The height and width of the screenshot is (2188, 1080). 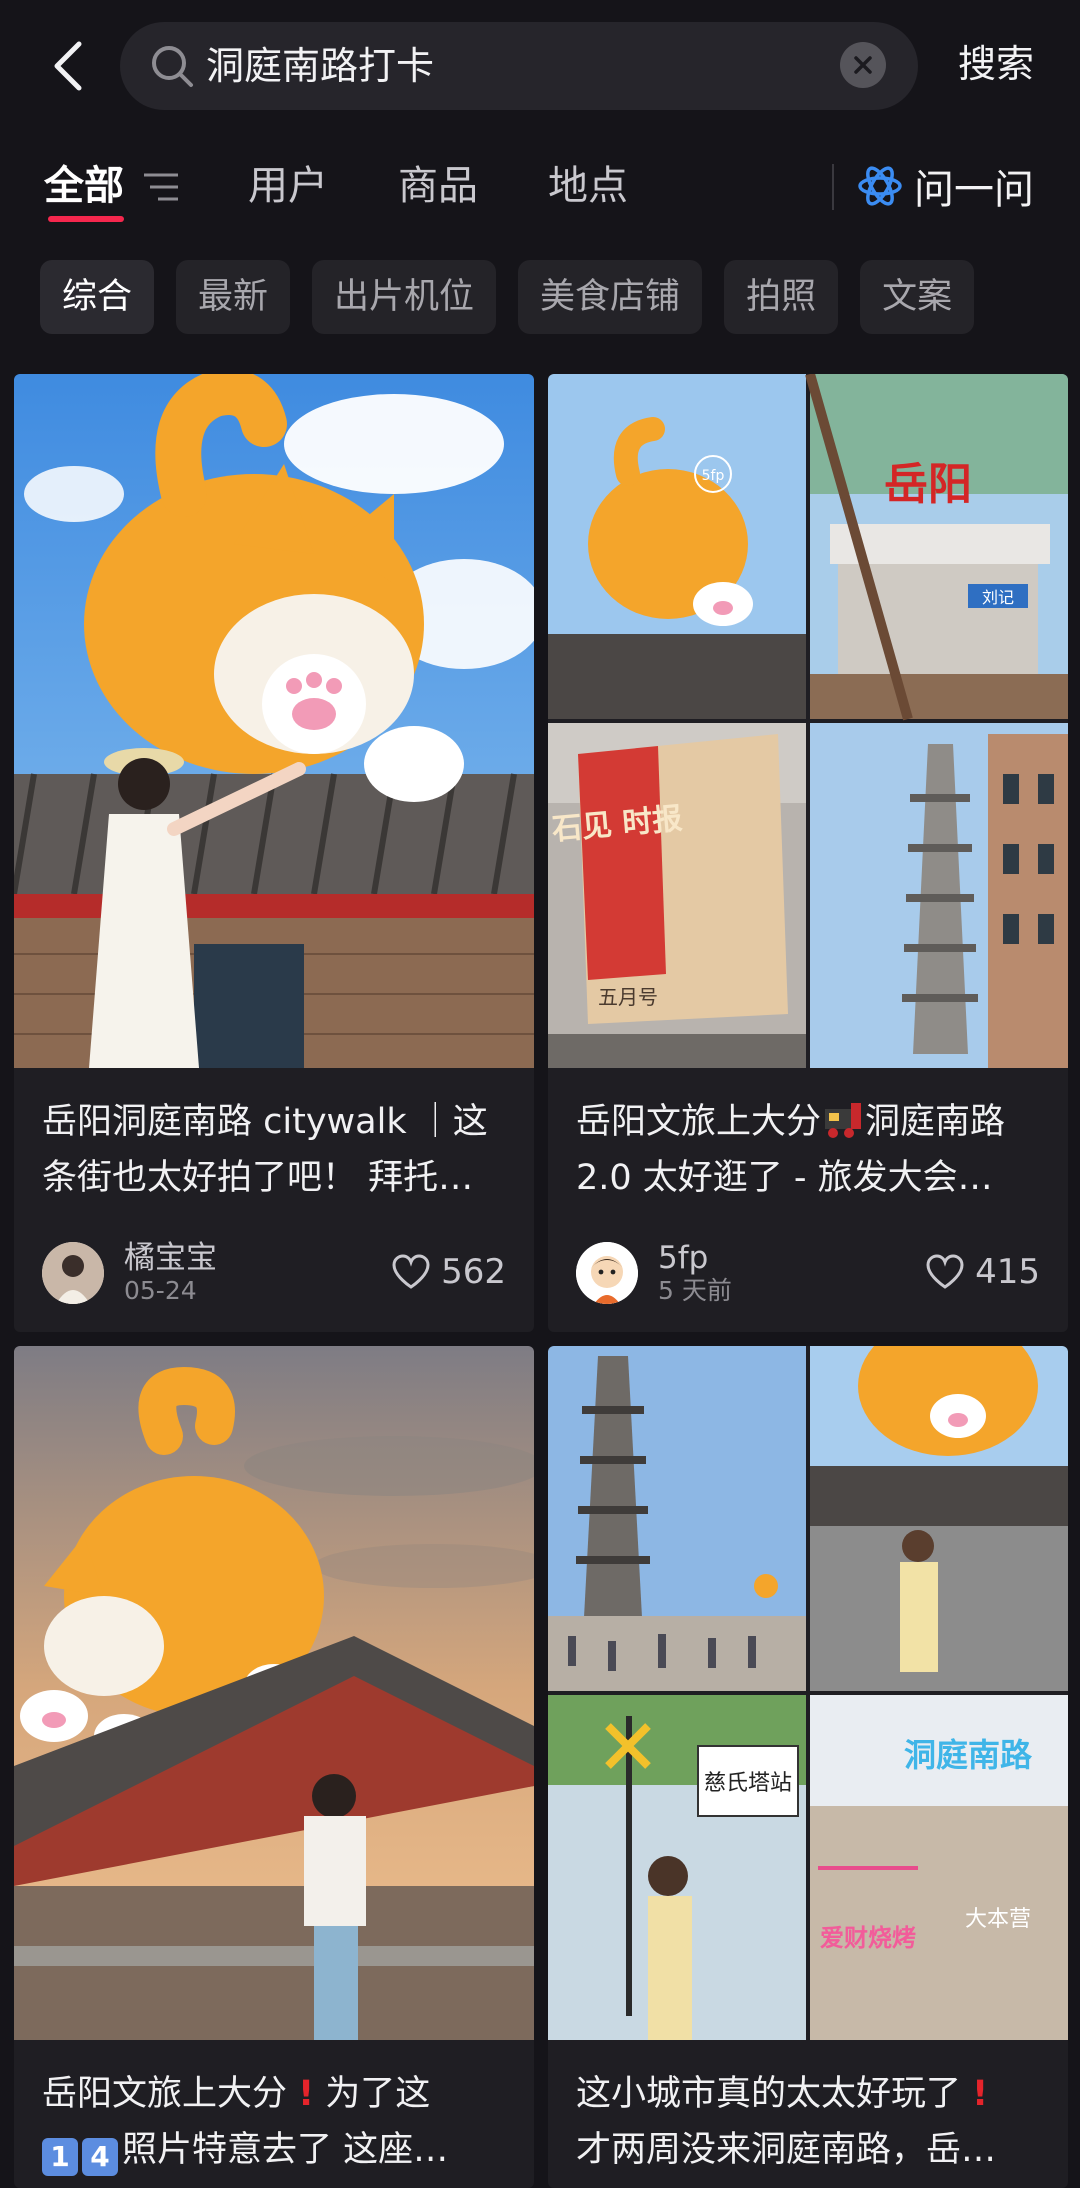 I want to click on chip-photography: 拍照, so click(x=781, y=297).